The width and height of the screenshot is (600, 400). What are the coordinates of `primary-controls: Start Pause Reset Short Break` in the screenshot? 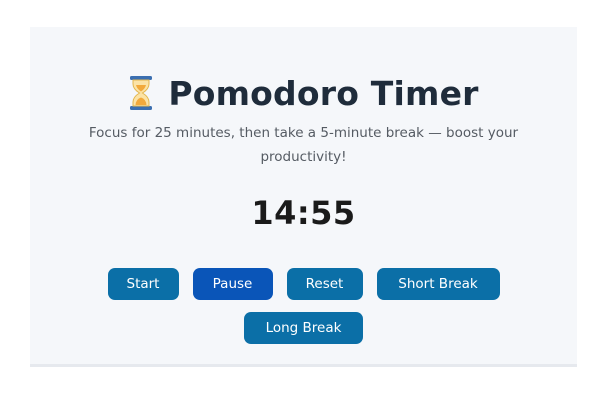 It's located at (303, 284).